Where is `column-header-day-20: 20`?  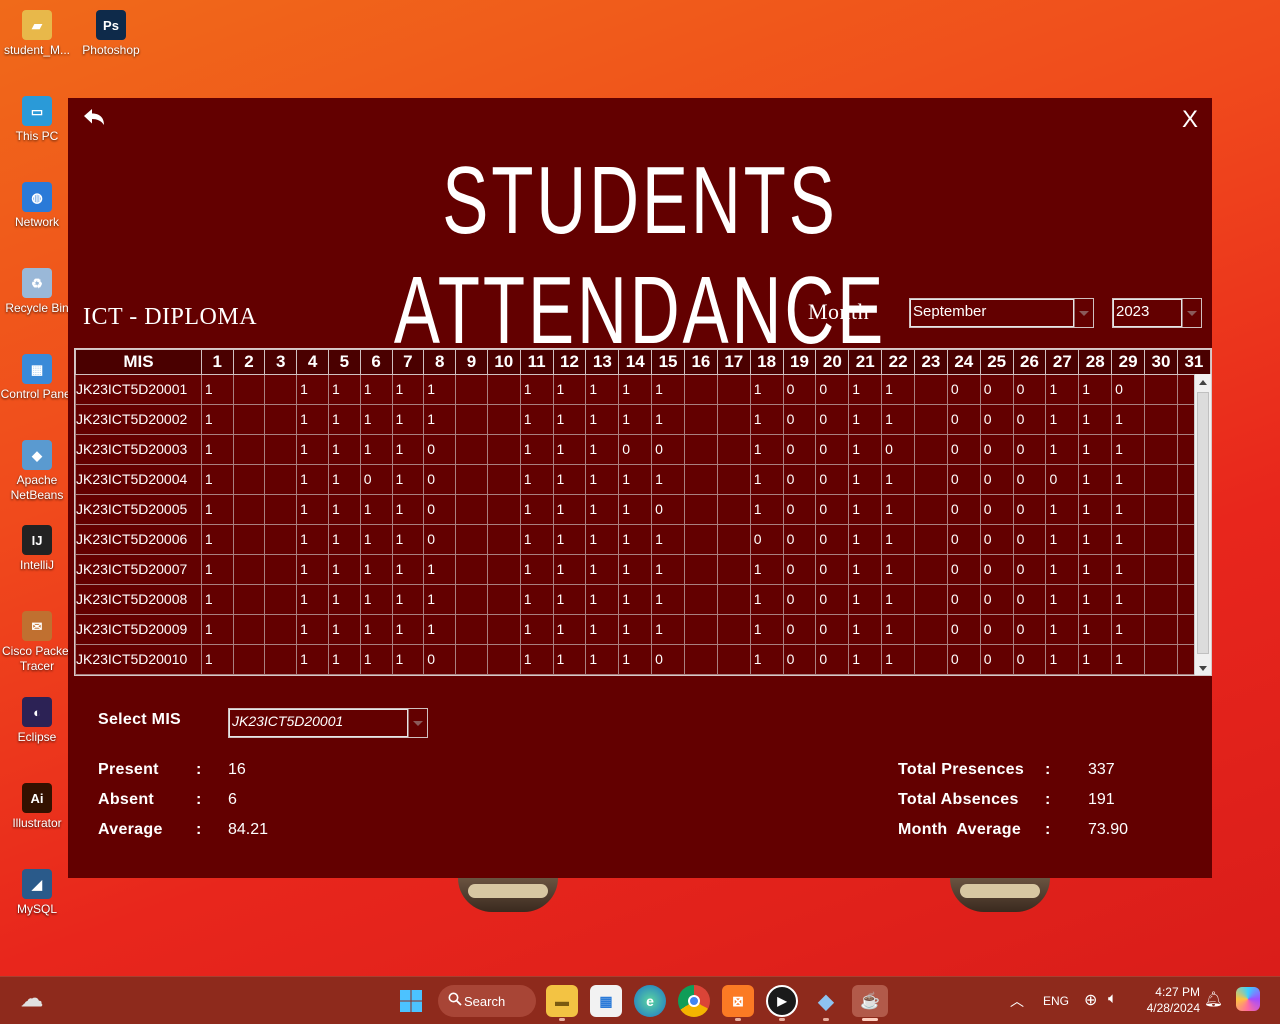 column-header-day-20: 20 is located at coordinates (832, 362).